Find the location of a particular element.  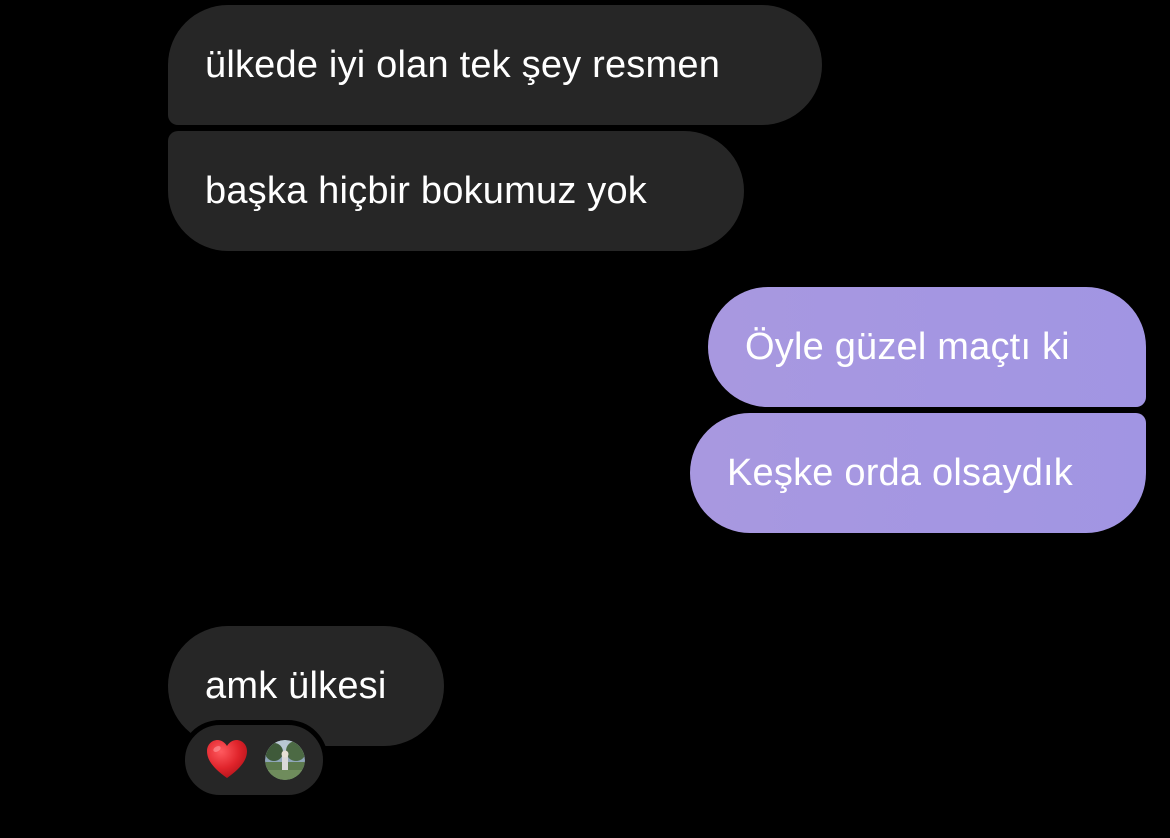

outgoing-message-bubble: Öyle güzel maçtı ki is located at coordinates (927, 347).